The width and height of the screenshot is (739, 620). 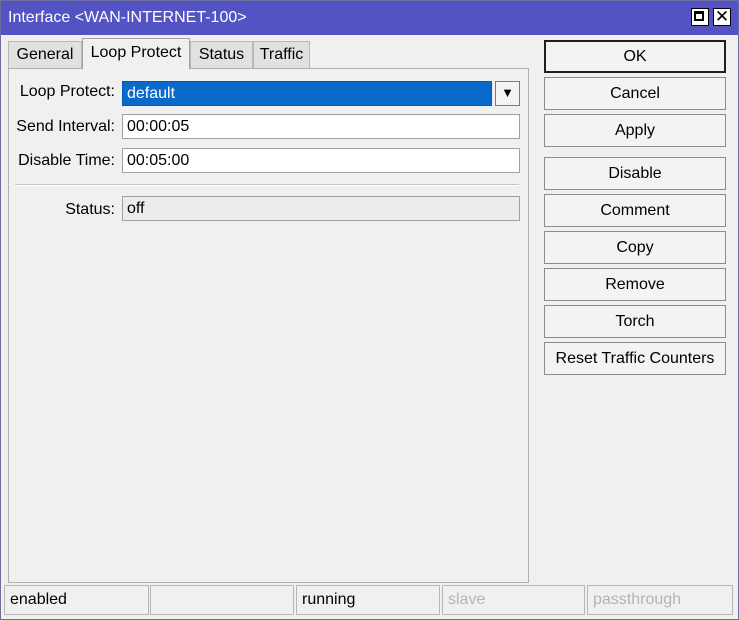 I want to click on status-empty, so click(x=222, y=600).